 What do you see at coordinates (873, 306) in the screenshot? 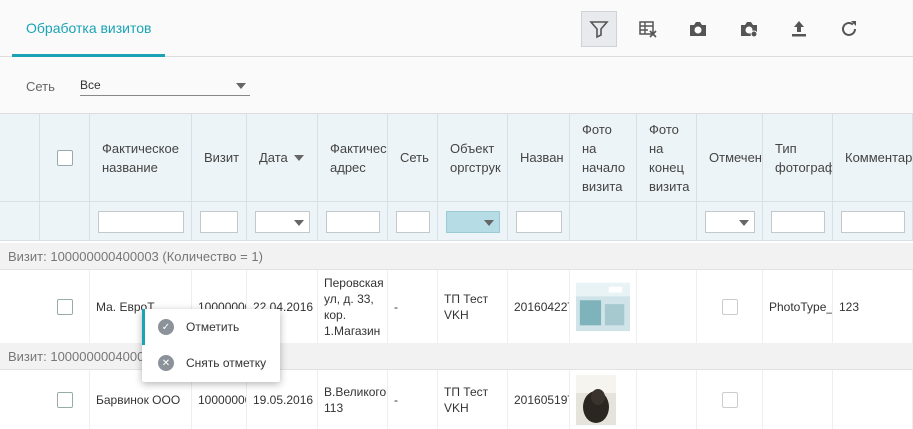
I see `cell-comment: 123` at bounding box center [873, 306].